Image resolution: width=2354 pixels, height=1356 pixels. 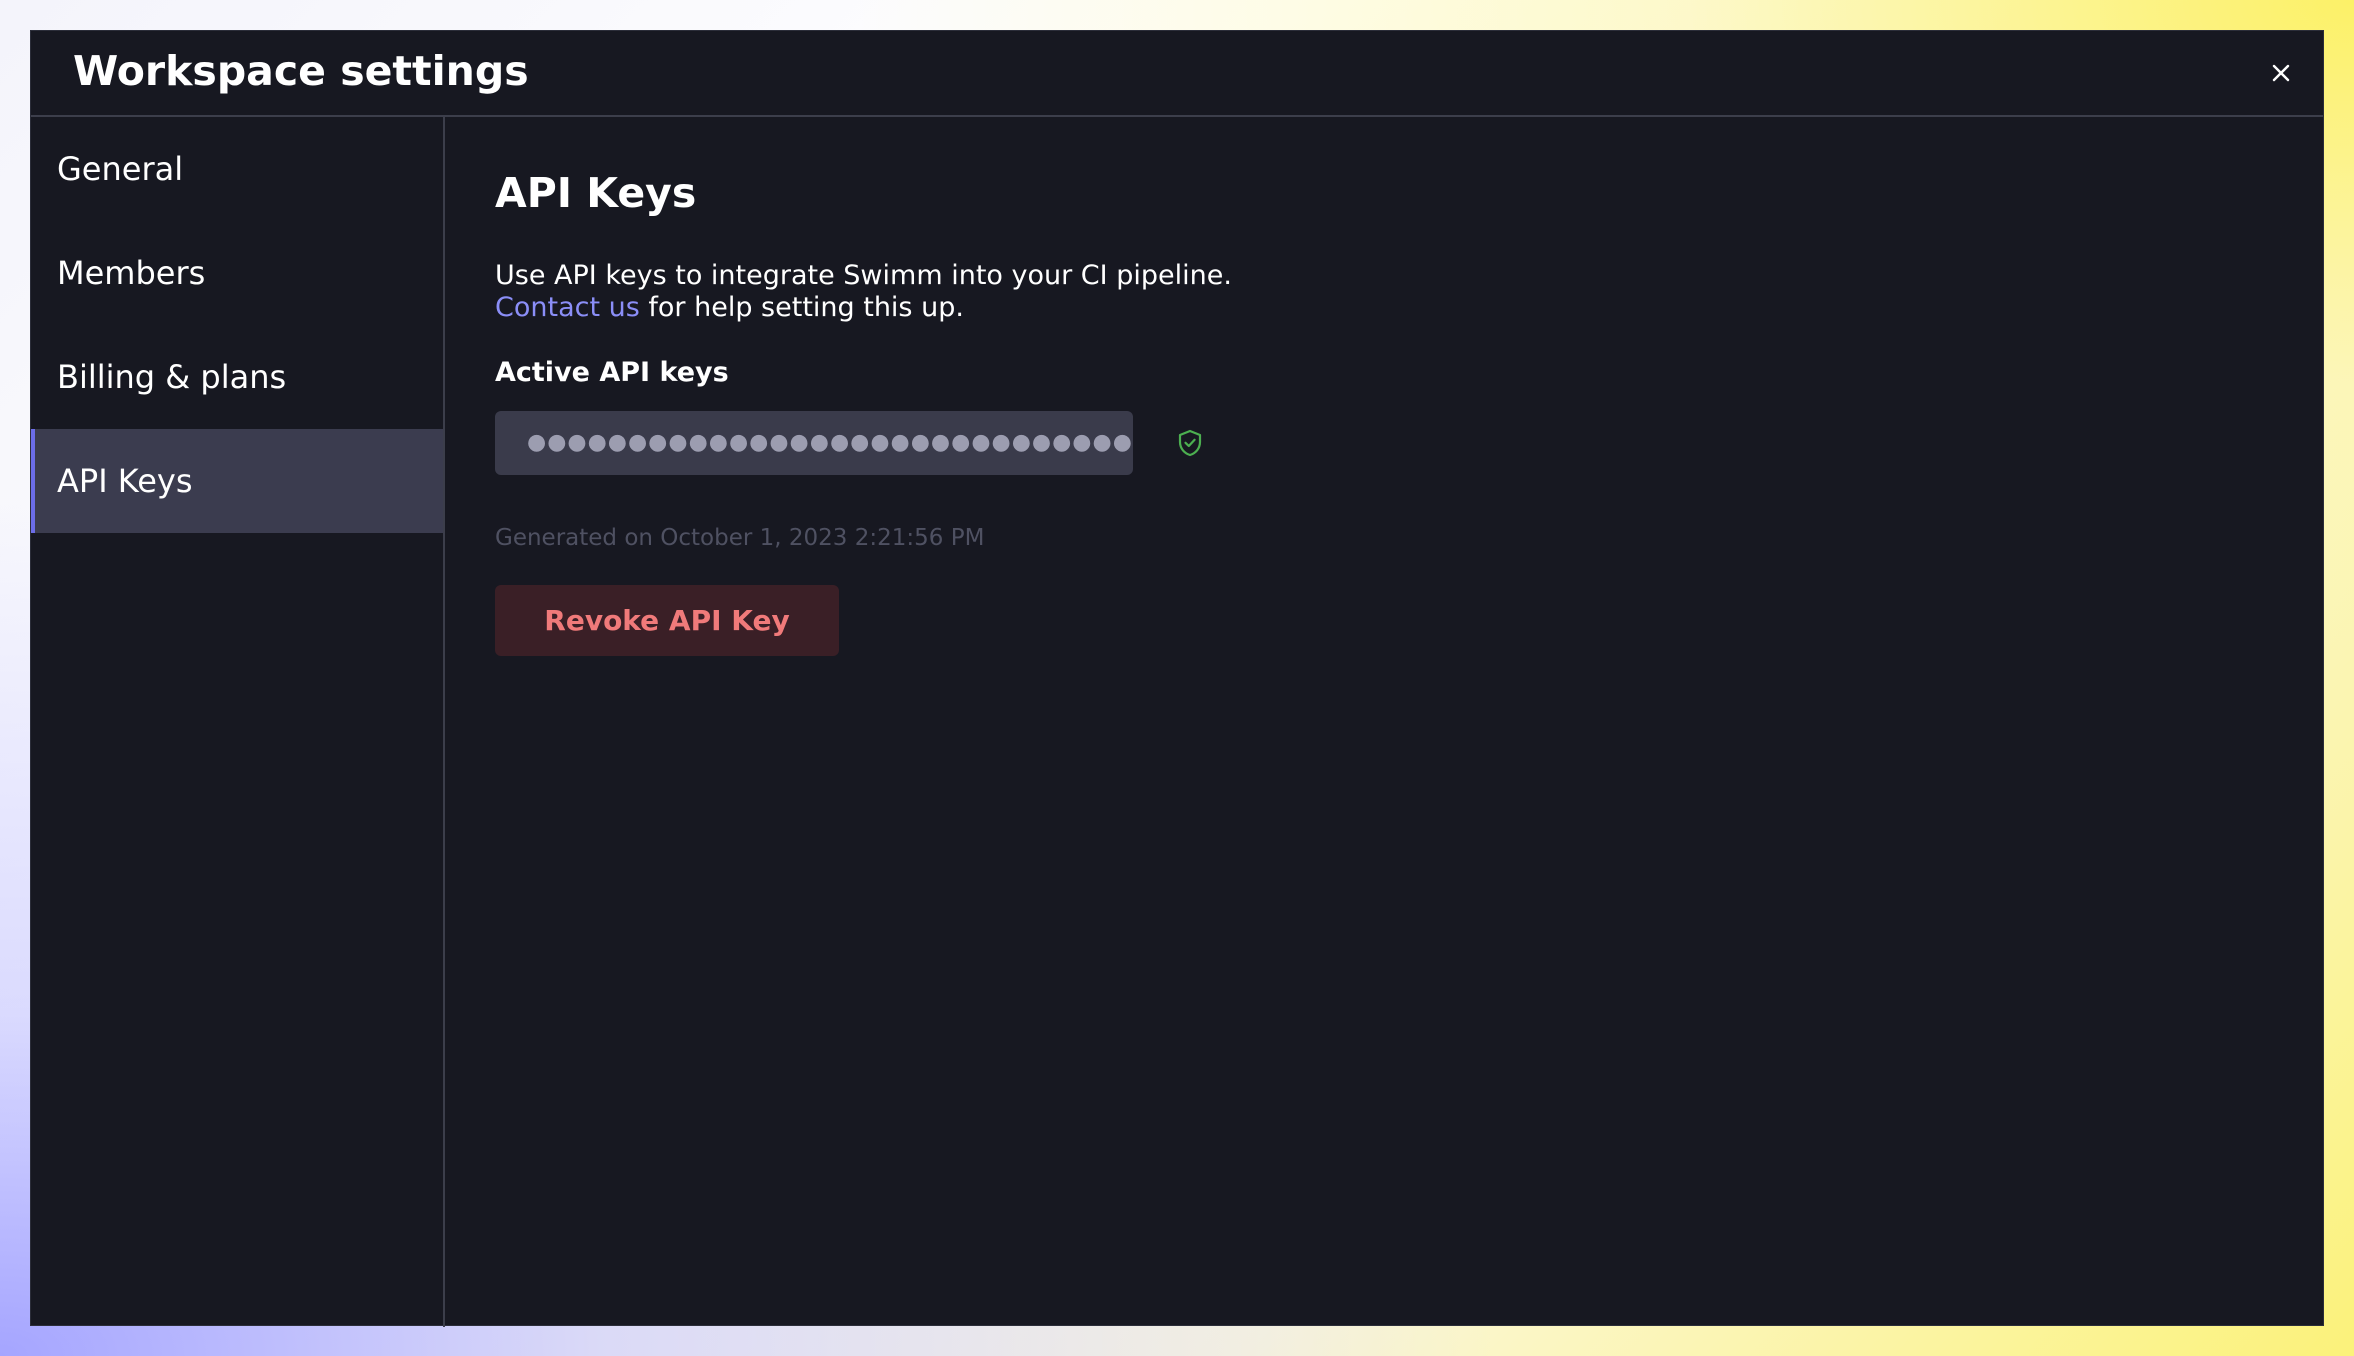 I want to click on sidebar-item-label: API Keys, so click(x=125, y=481).